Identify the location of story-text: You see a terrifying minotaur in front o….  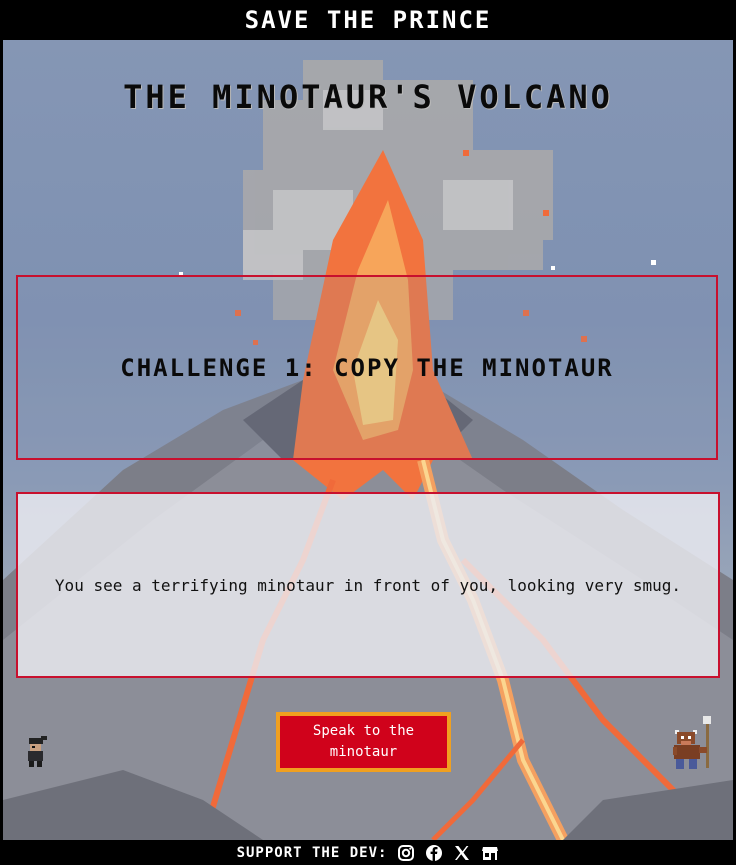
(368, 585).